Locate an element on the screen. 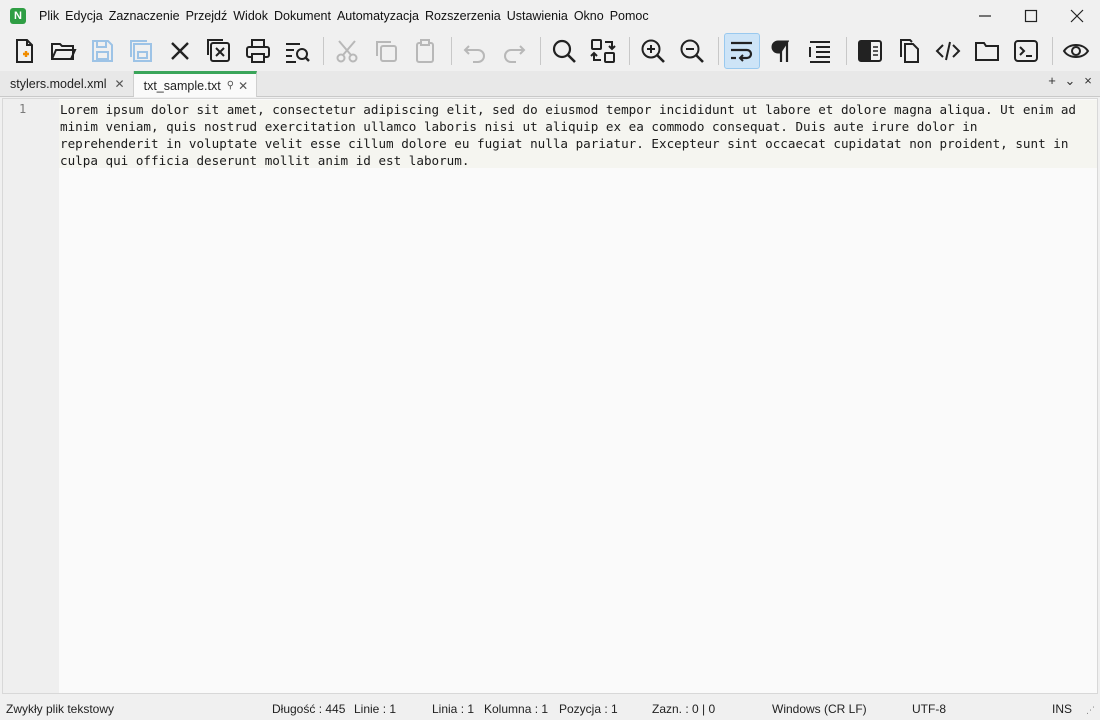 The image size is (1100, 720). close-all-icon is located at coordinates (218, 50).